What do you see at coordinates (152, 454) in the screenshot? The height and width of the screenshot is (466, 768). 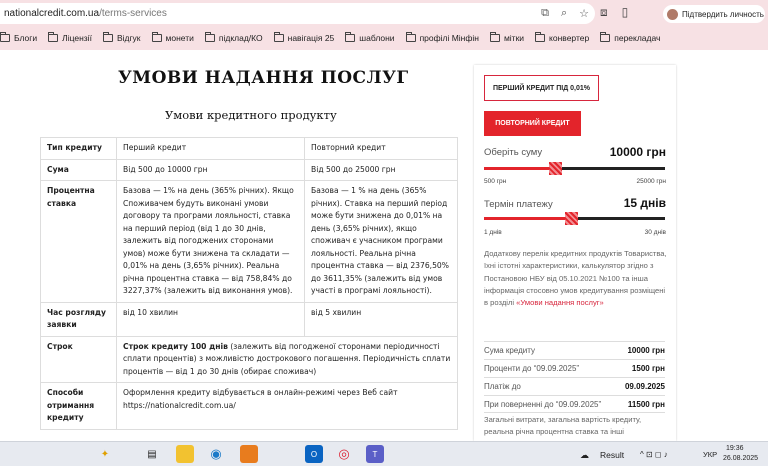 I see `task-view-icon: ▤` at bounding box center [152, 454].